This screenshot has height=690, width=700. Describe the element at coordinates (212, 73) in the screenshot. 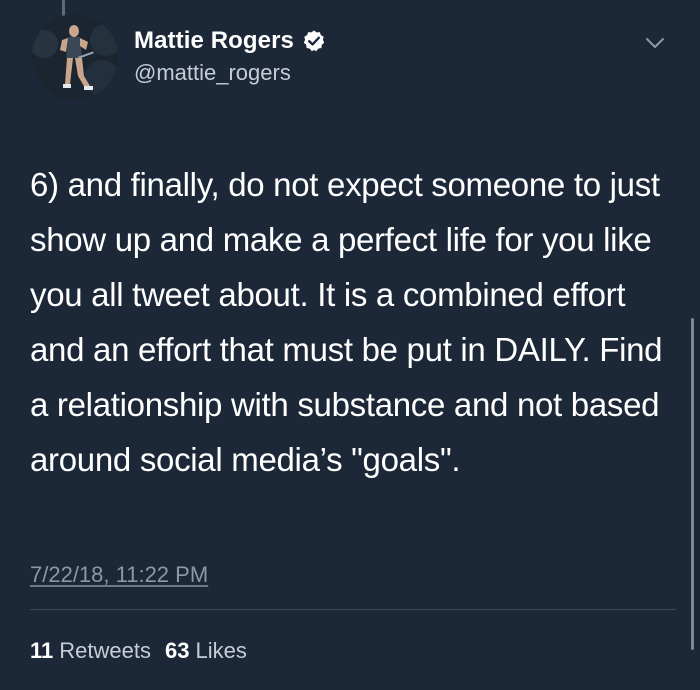

I see `user-handle: @mattie_rogers` at that location.